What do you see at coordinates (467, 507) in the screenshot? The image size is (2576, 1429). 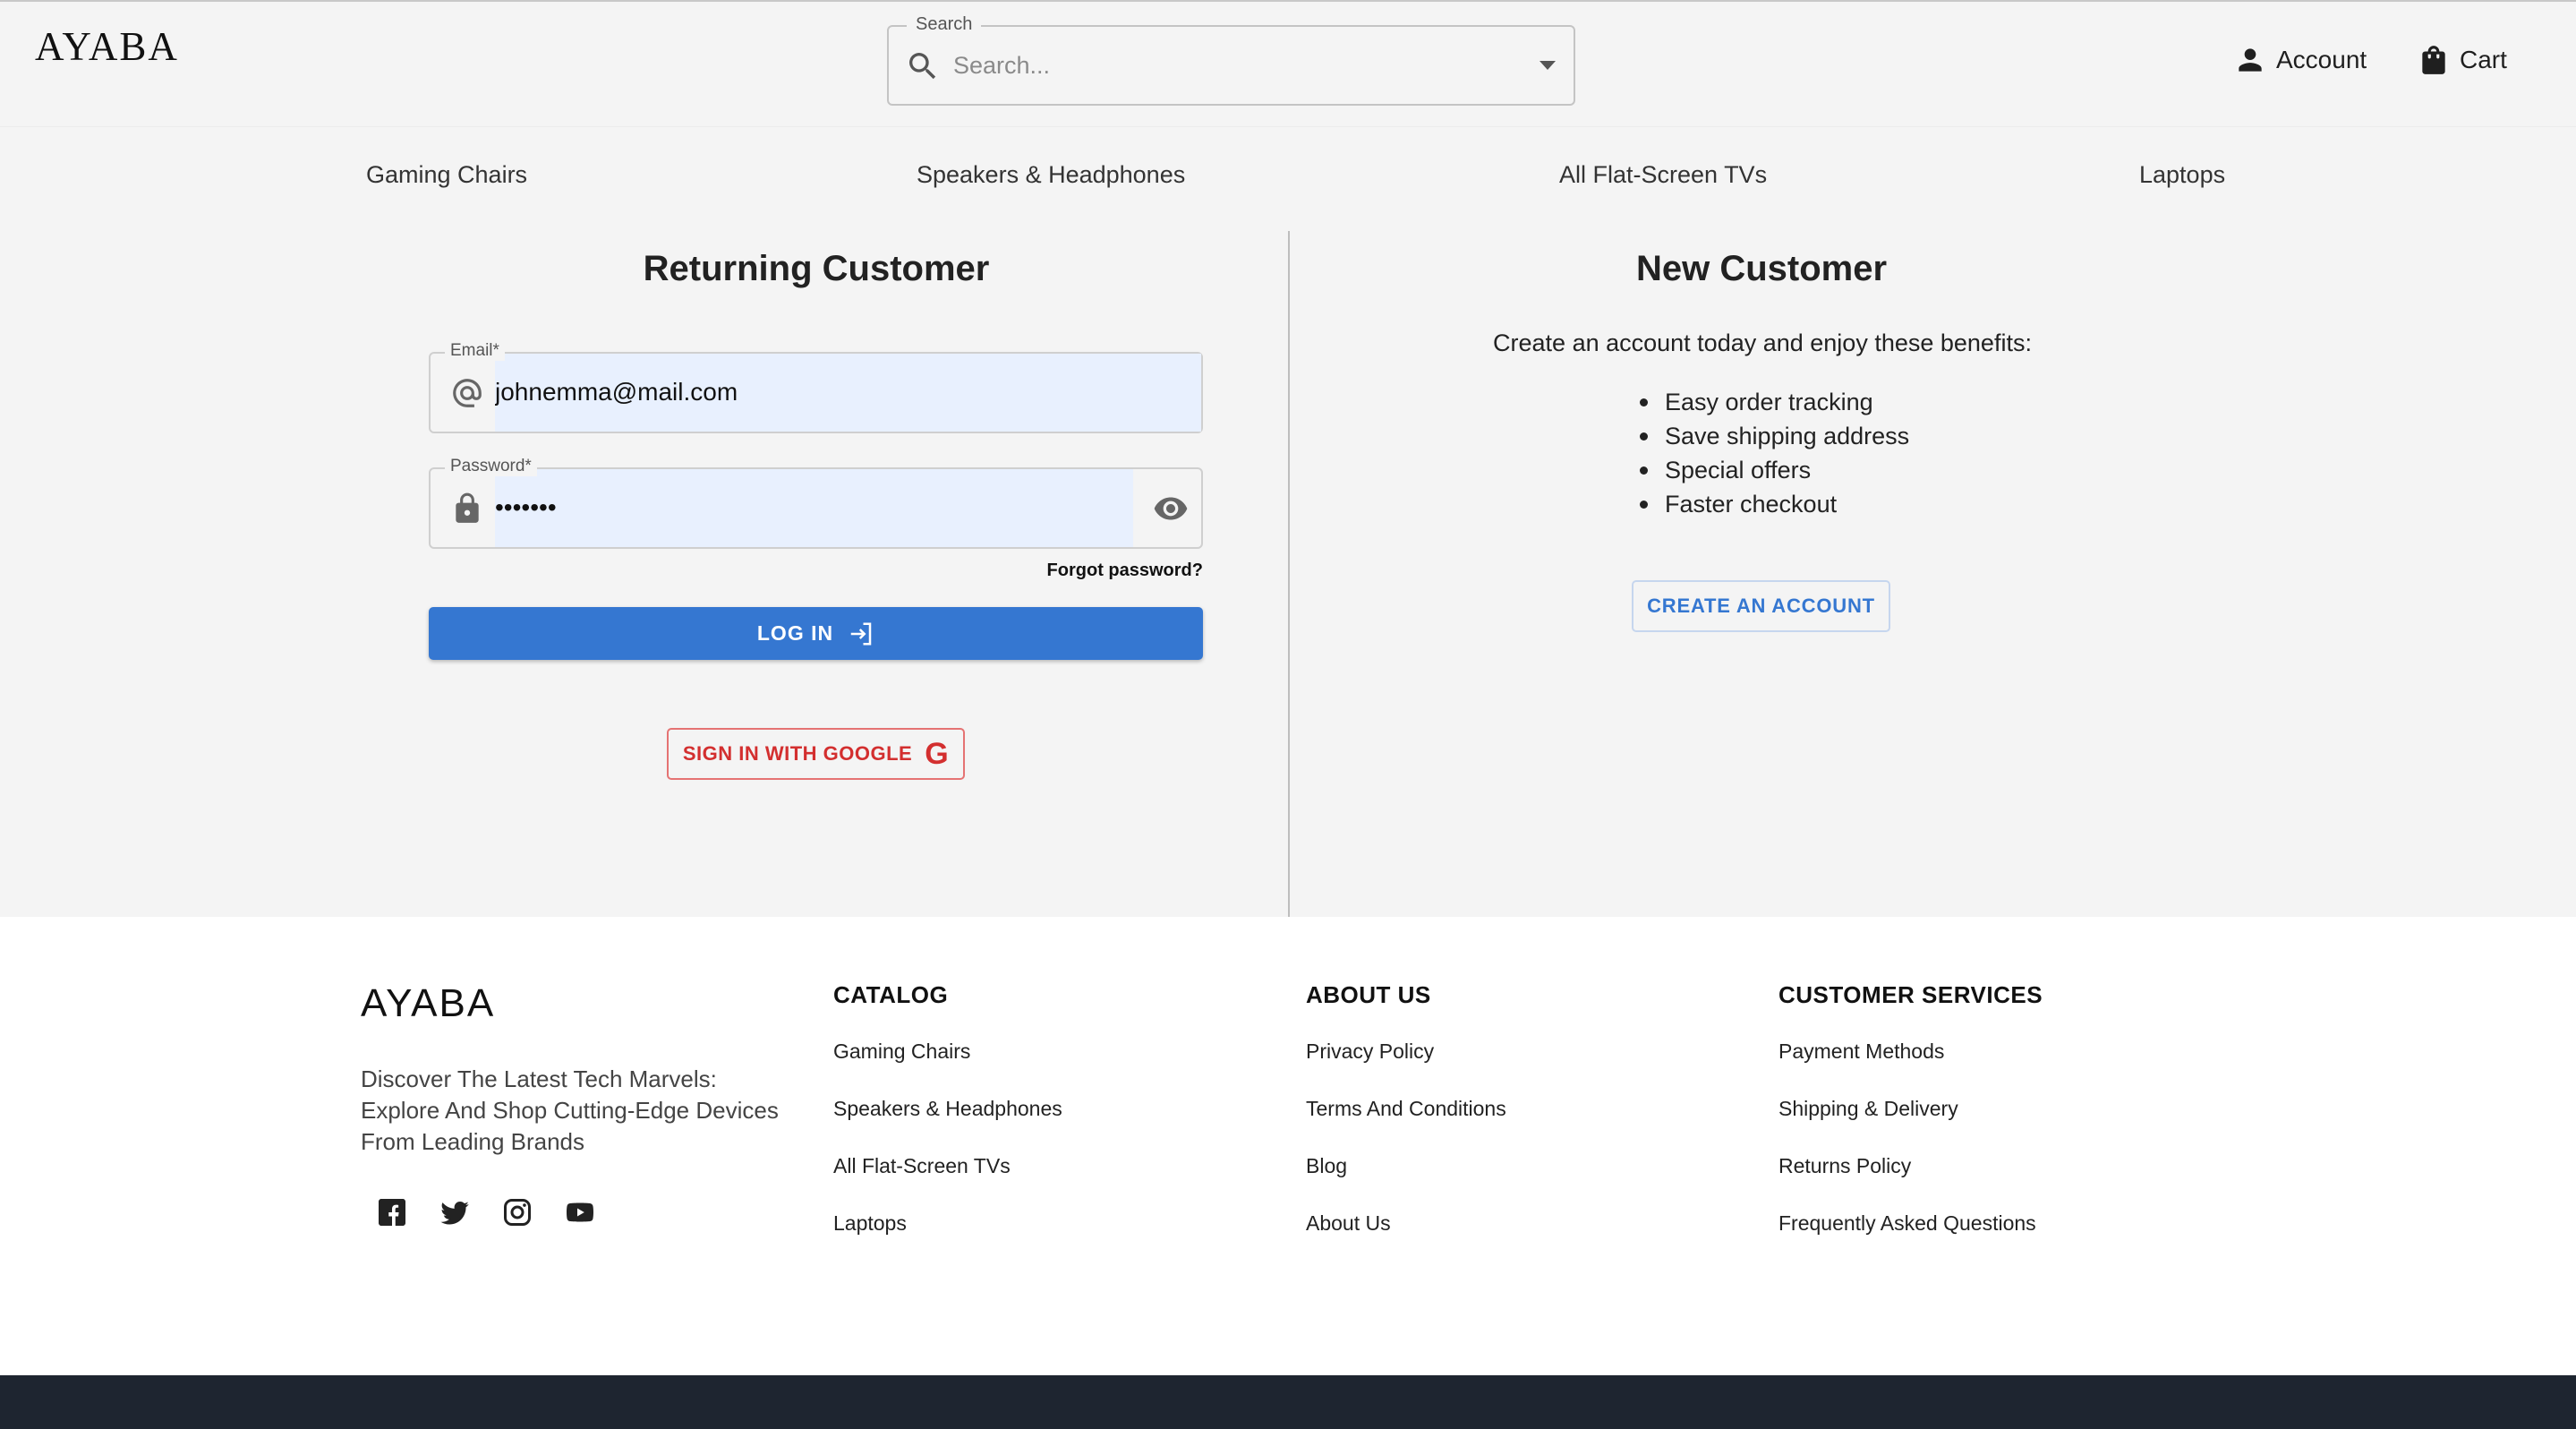 I see `lock-icon` at bounding box center [467, 507].